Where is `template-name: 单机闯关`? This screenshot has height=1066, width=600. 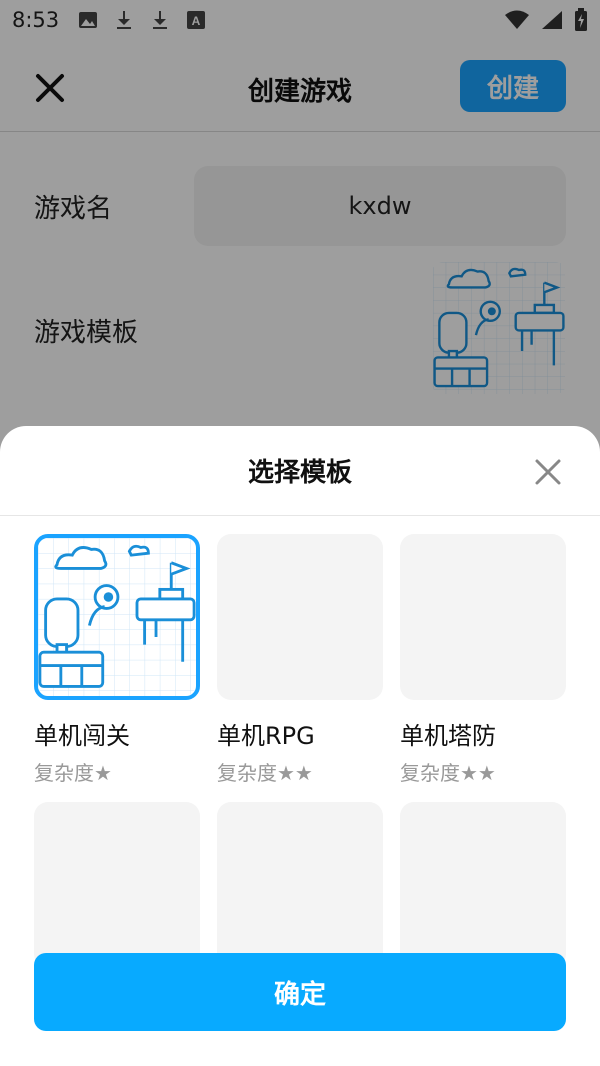 template-name: 单机闯关 is located at coordinates (82, 736).